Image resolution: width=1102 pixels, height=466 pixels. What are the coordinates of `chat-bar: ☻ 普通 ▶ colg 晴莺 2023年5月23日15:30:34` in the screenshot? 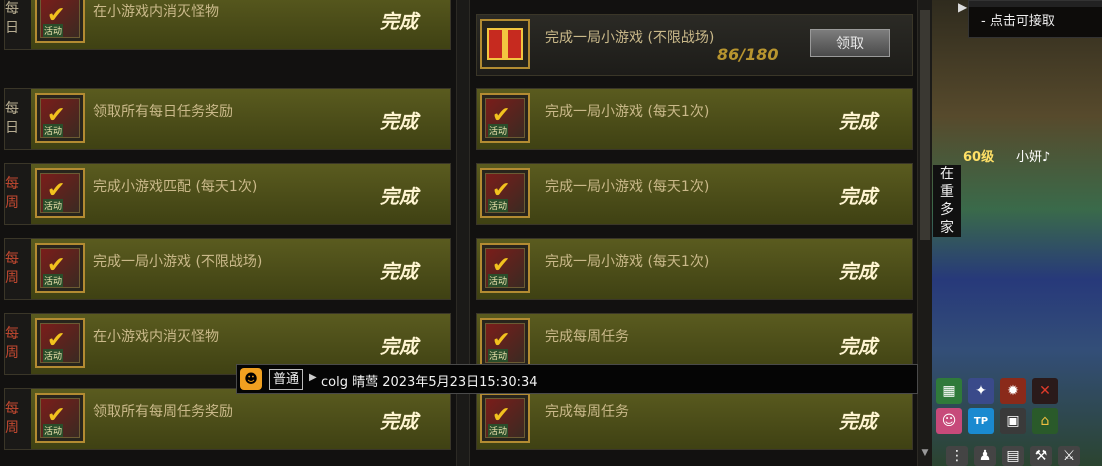 It's located at (577, 379).